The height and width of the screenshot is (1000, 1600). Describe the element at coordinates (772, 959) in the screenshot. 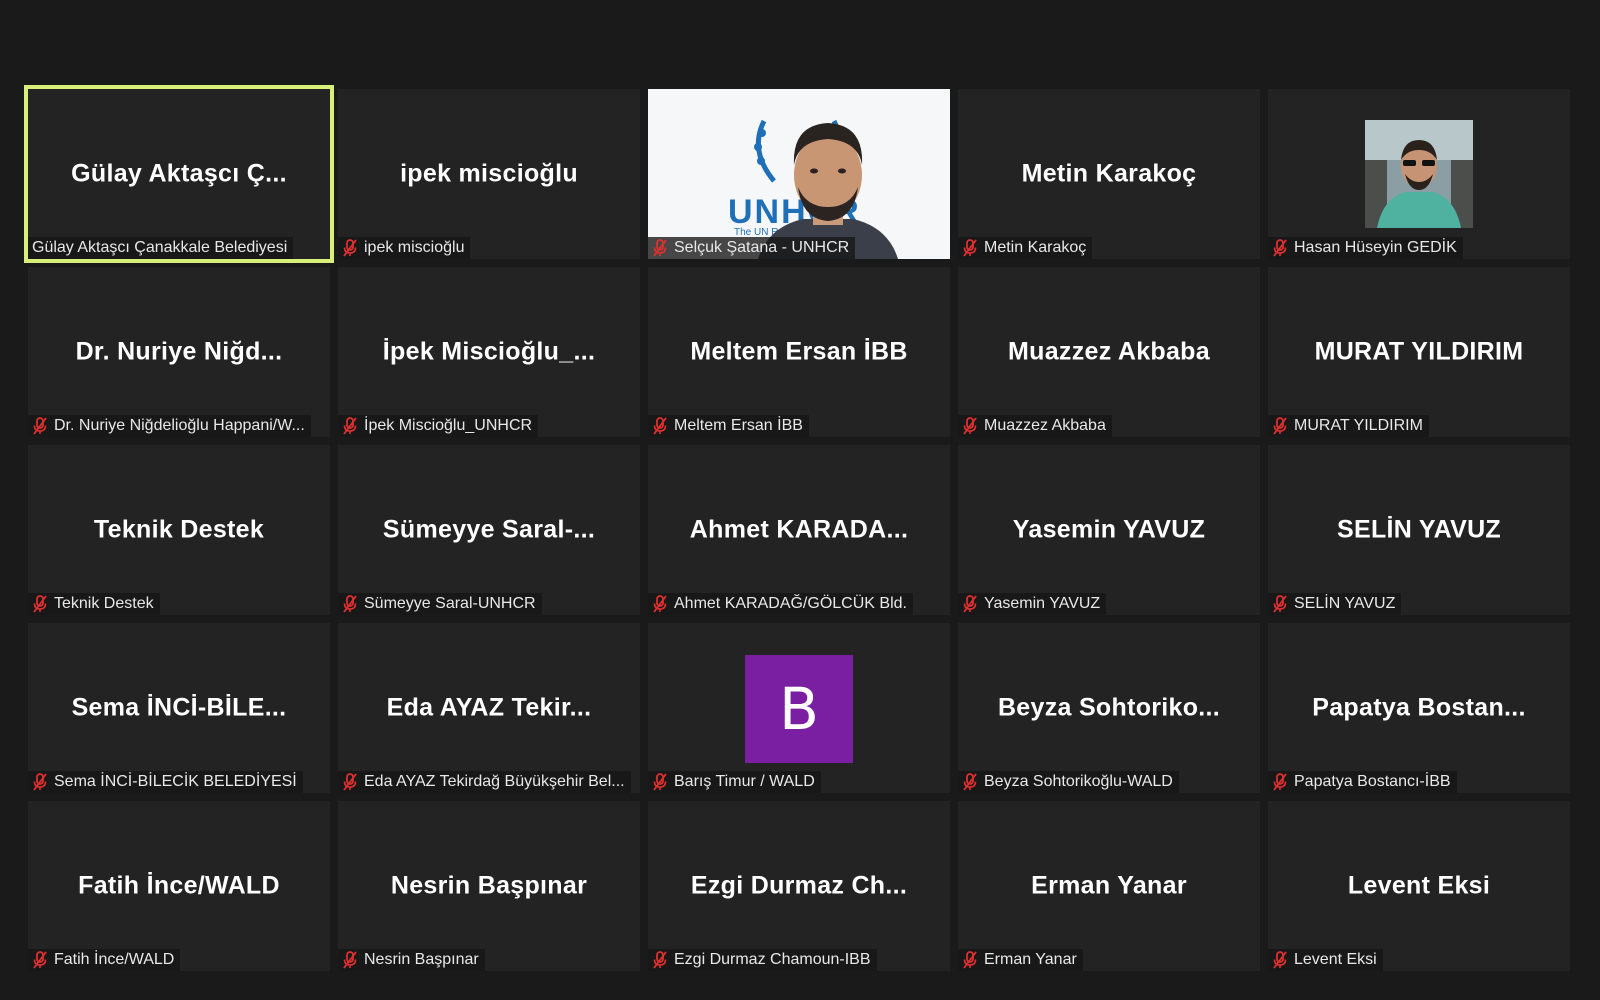

I see `participant-label-text: Ezgi Durmaz Chamoun-IBB` at that location.